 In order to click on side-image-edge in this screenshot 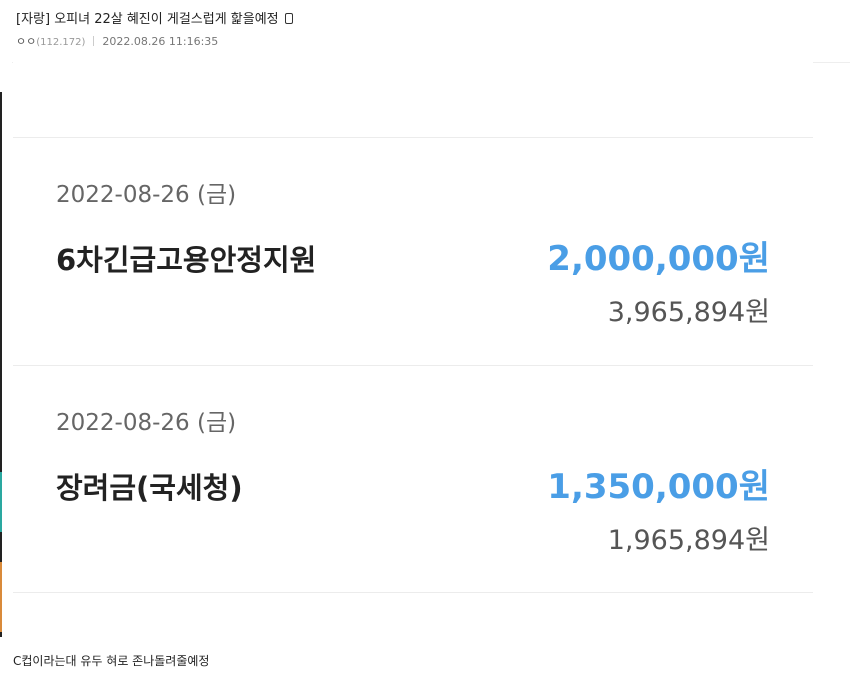, I will do `click(1, 364)`.